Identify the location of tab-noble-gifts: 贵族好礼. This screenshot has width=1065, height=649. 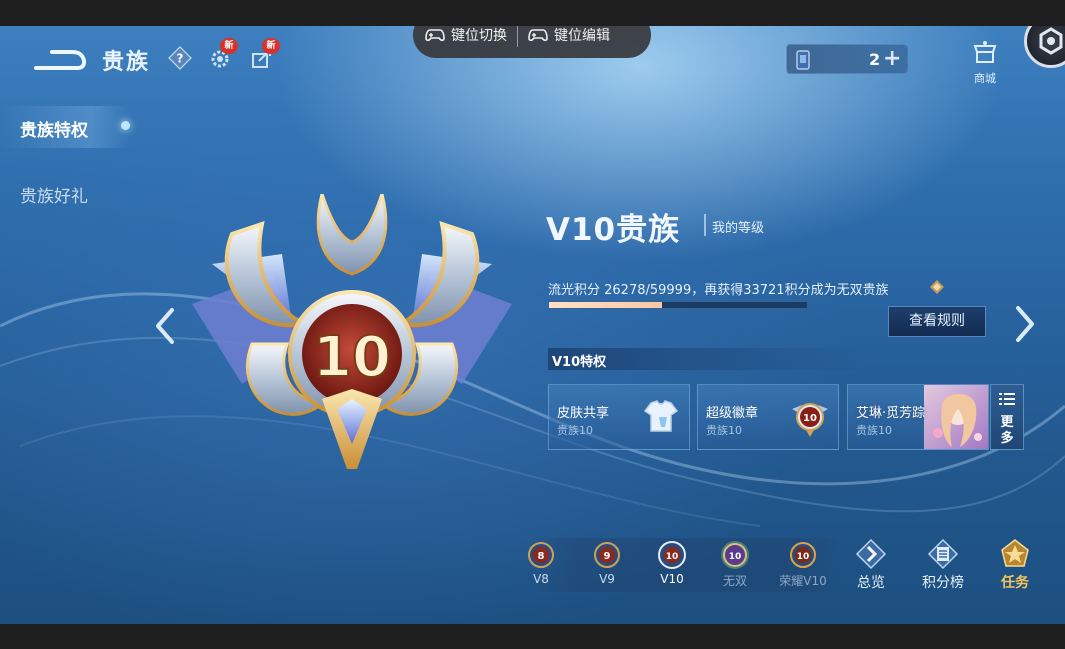
(54, 194).